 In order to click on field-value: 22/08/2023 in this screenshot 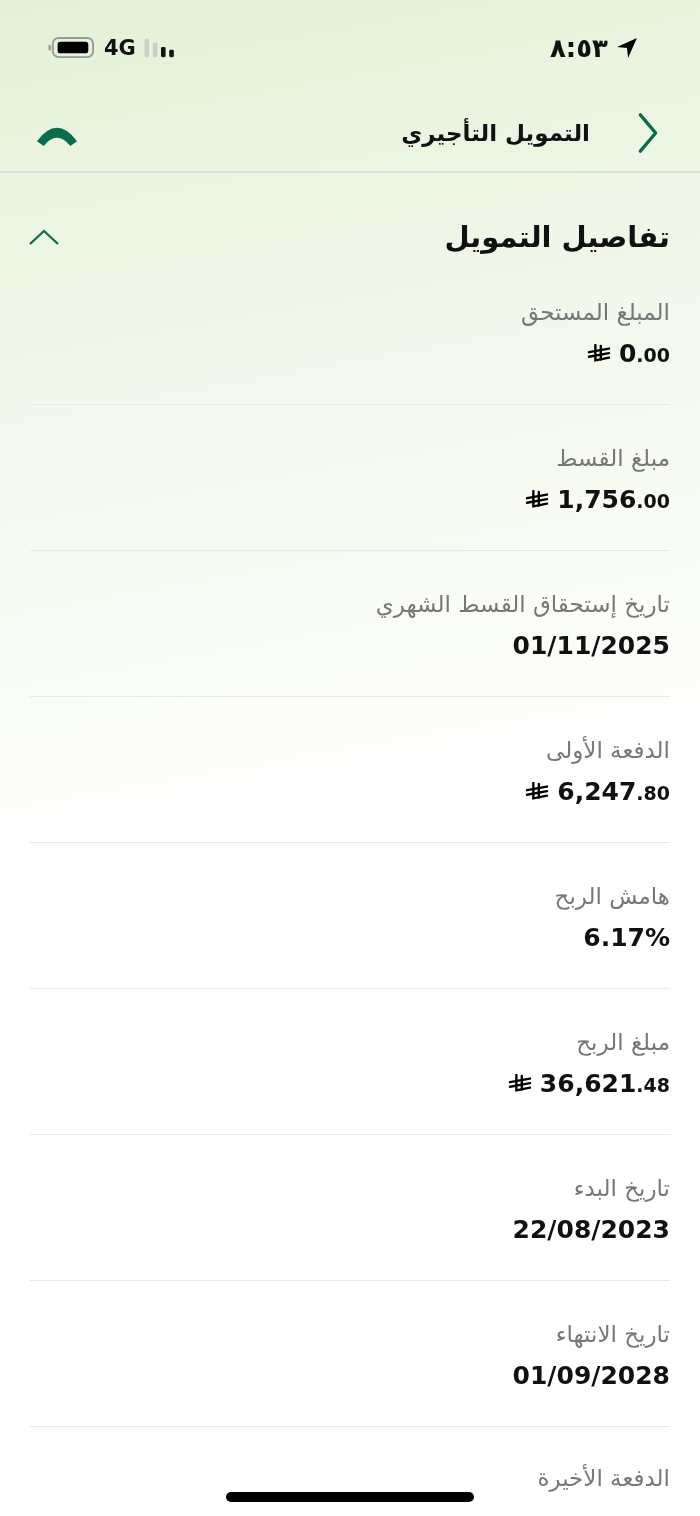, I will do `click(591, 1229)`.